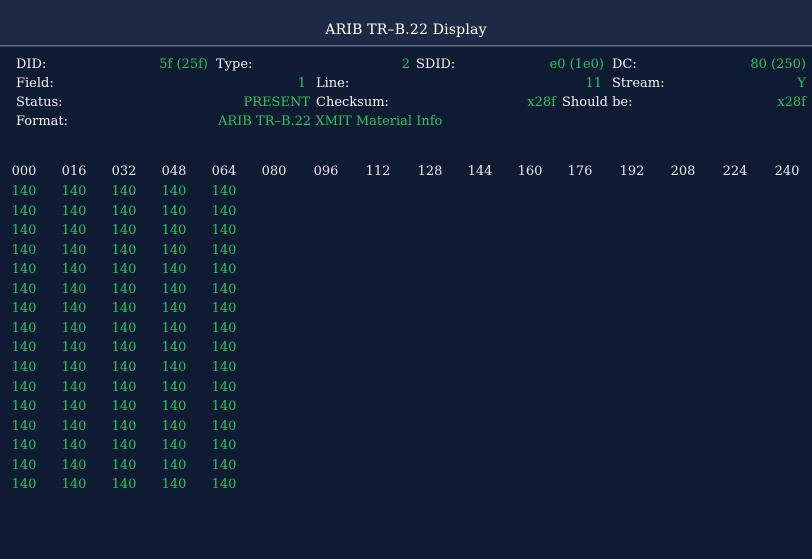  What do you see at coordinates (791, 102) in the screenshot?
I see `shouldbe-value: x28f` at bounding box center [791, 102].